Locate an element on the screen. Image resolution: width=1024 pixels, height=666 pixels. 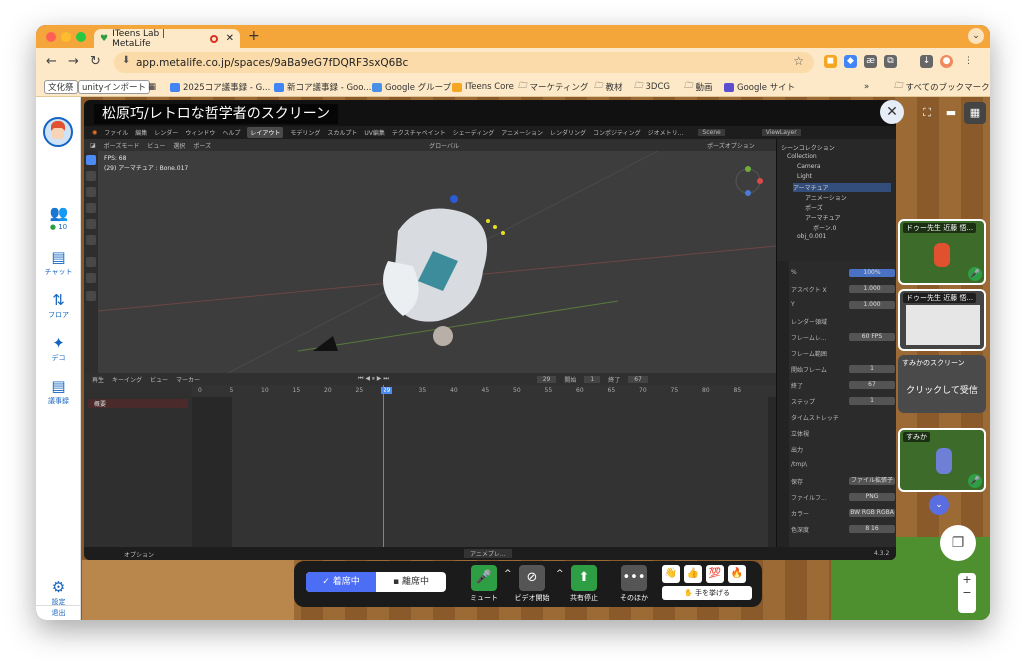
more-button: ••• そのほか is located at coordinates (634, 584).